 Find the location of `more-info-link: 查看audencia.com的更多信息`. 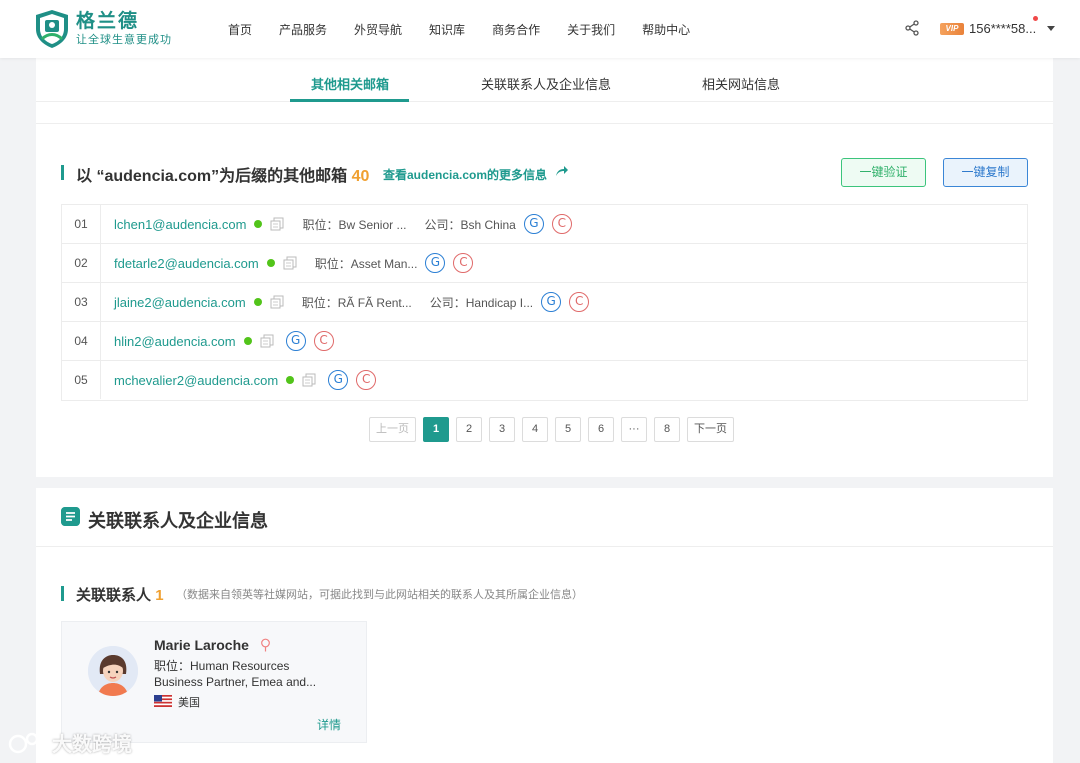

more-info-link: 查看audencia.com的更多信息 is located at coordinates (465, 174).